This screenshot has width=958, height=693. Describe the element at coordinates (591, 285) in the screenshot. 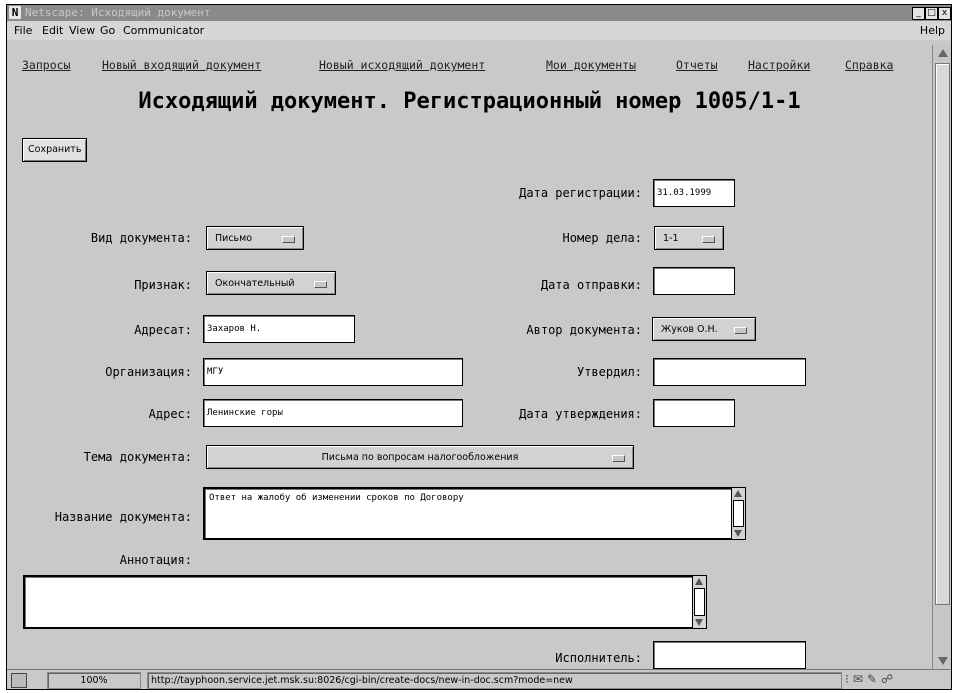

I see `send-date-label: Дата отправки:` at that location.